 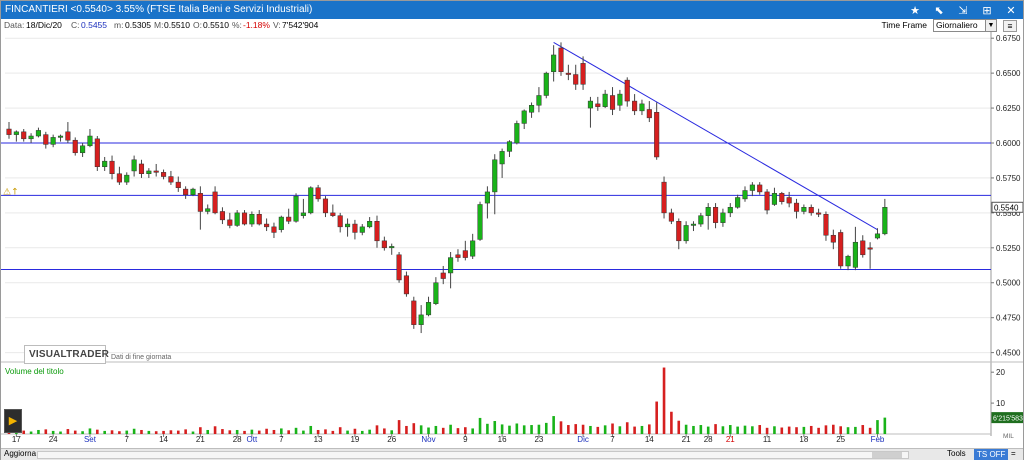 What do you see at coordinates (878, 439) in the screenshot?
I see `x-tick-label: Feb` at bounding box center [878, 439].